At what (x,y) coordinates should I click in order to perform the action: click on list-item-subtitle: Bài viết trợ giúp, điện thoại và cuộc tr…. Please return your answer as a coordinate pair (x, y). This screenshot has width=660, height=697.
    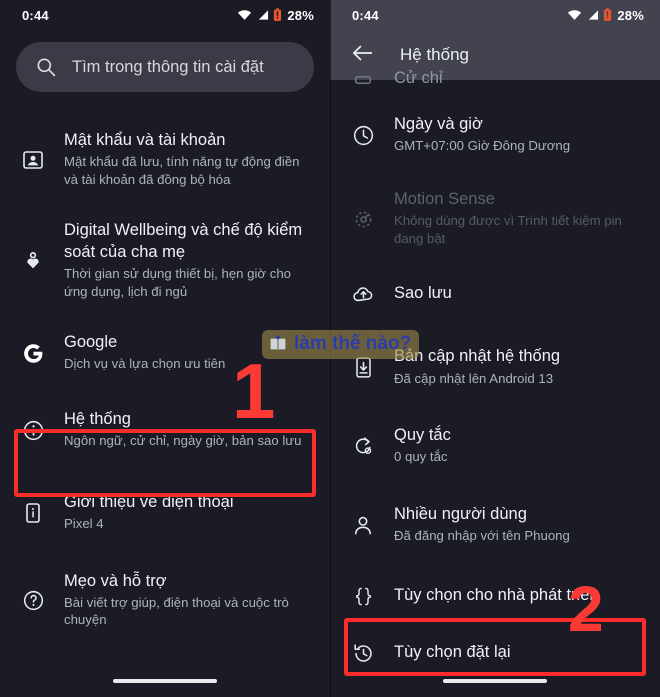
    Looking at the image, I should click on (176, 611).